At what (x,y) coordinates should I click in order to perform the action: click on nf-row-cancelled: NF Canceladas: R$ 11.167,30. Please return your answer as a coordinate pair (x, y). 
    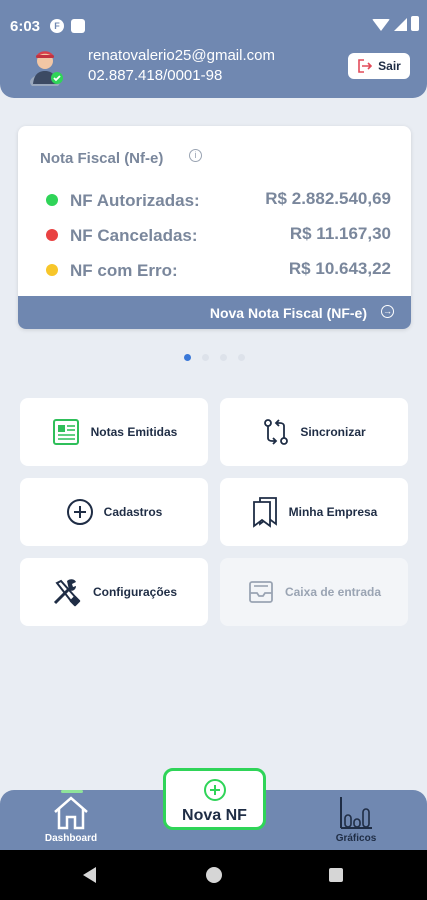
    Looking at the image, I should click on (218, 235).